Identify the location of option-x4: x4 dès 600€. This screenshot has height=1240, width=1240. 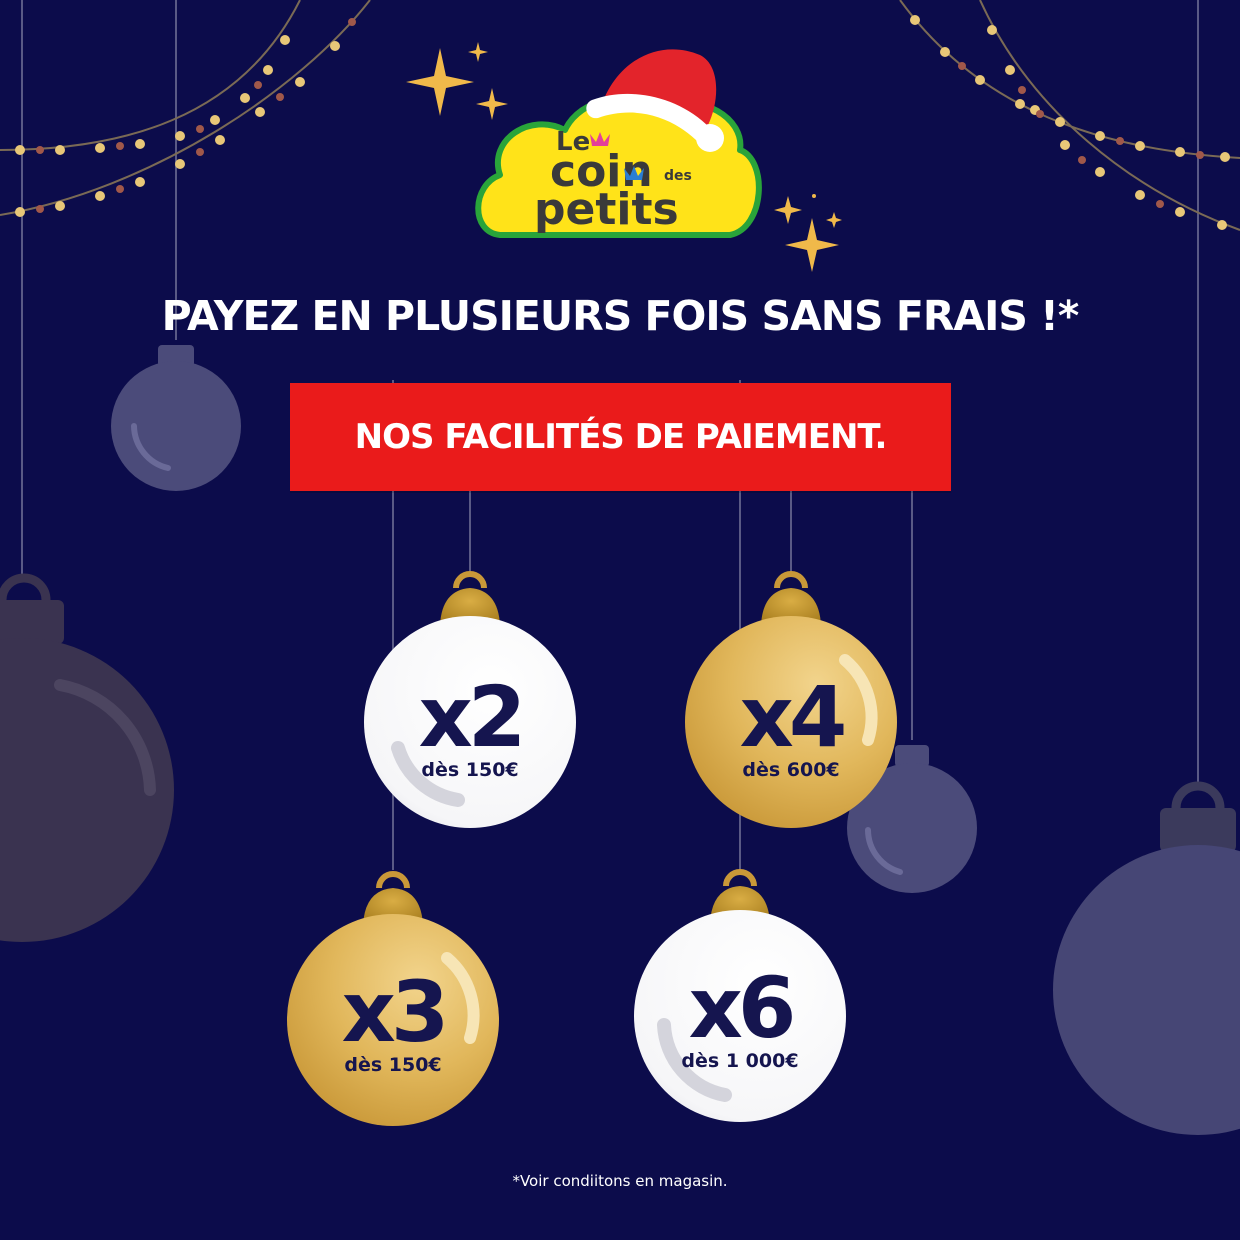
(791, 727).